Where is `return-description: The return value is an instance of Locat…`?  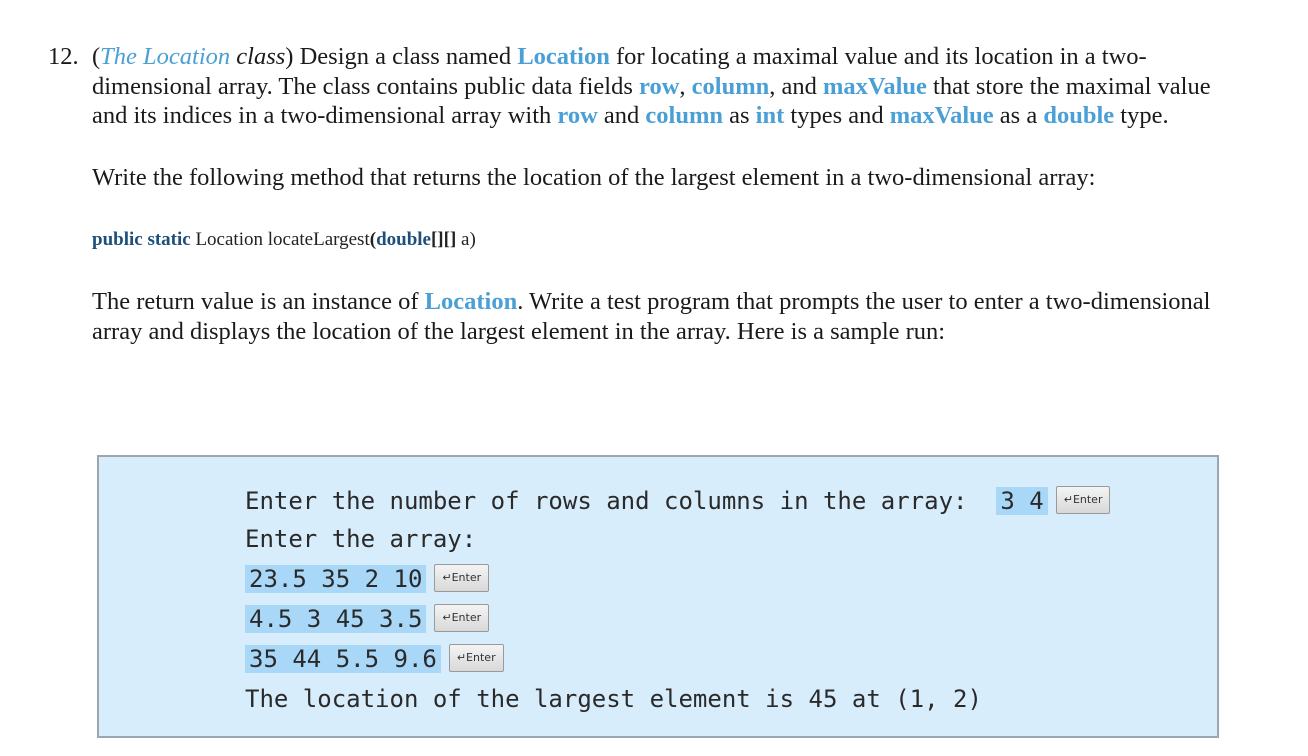 return-description: The return value is an instance of Locat… is located at coordinates (651, 316).